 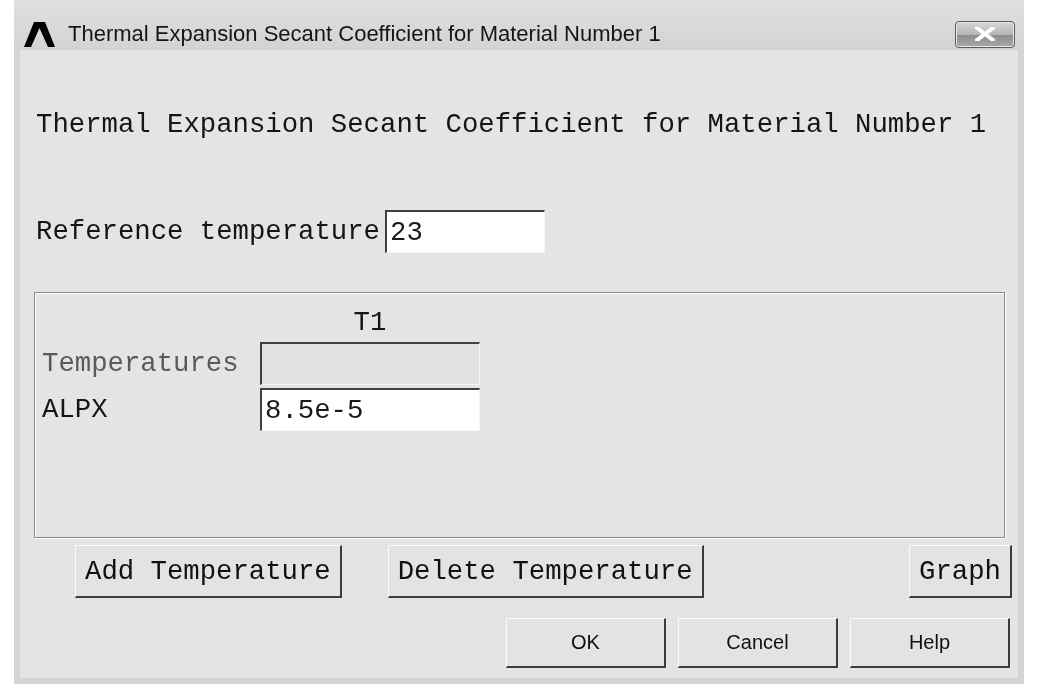 I want to click on close-button, so click(x=985, y=34).